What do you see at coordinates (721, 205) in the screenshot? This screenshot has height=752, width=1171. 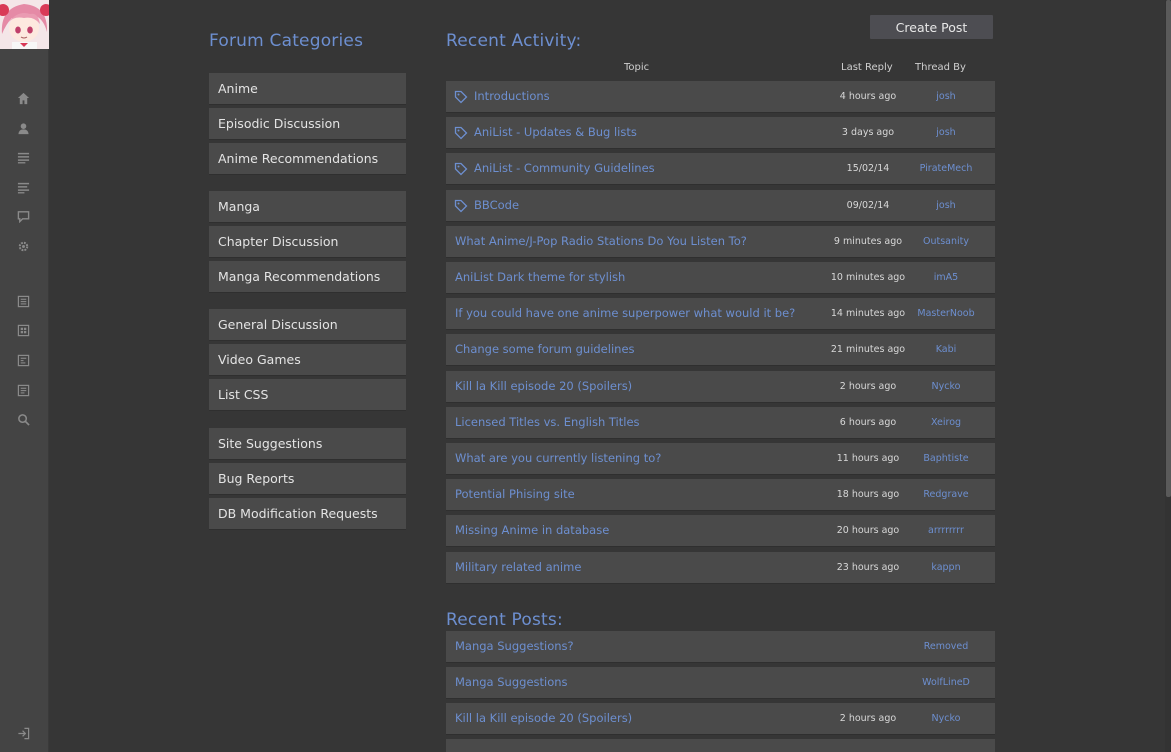 I see `activity-row: BBCode 09/02/14 josh` at bounding box center [721, 205].